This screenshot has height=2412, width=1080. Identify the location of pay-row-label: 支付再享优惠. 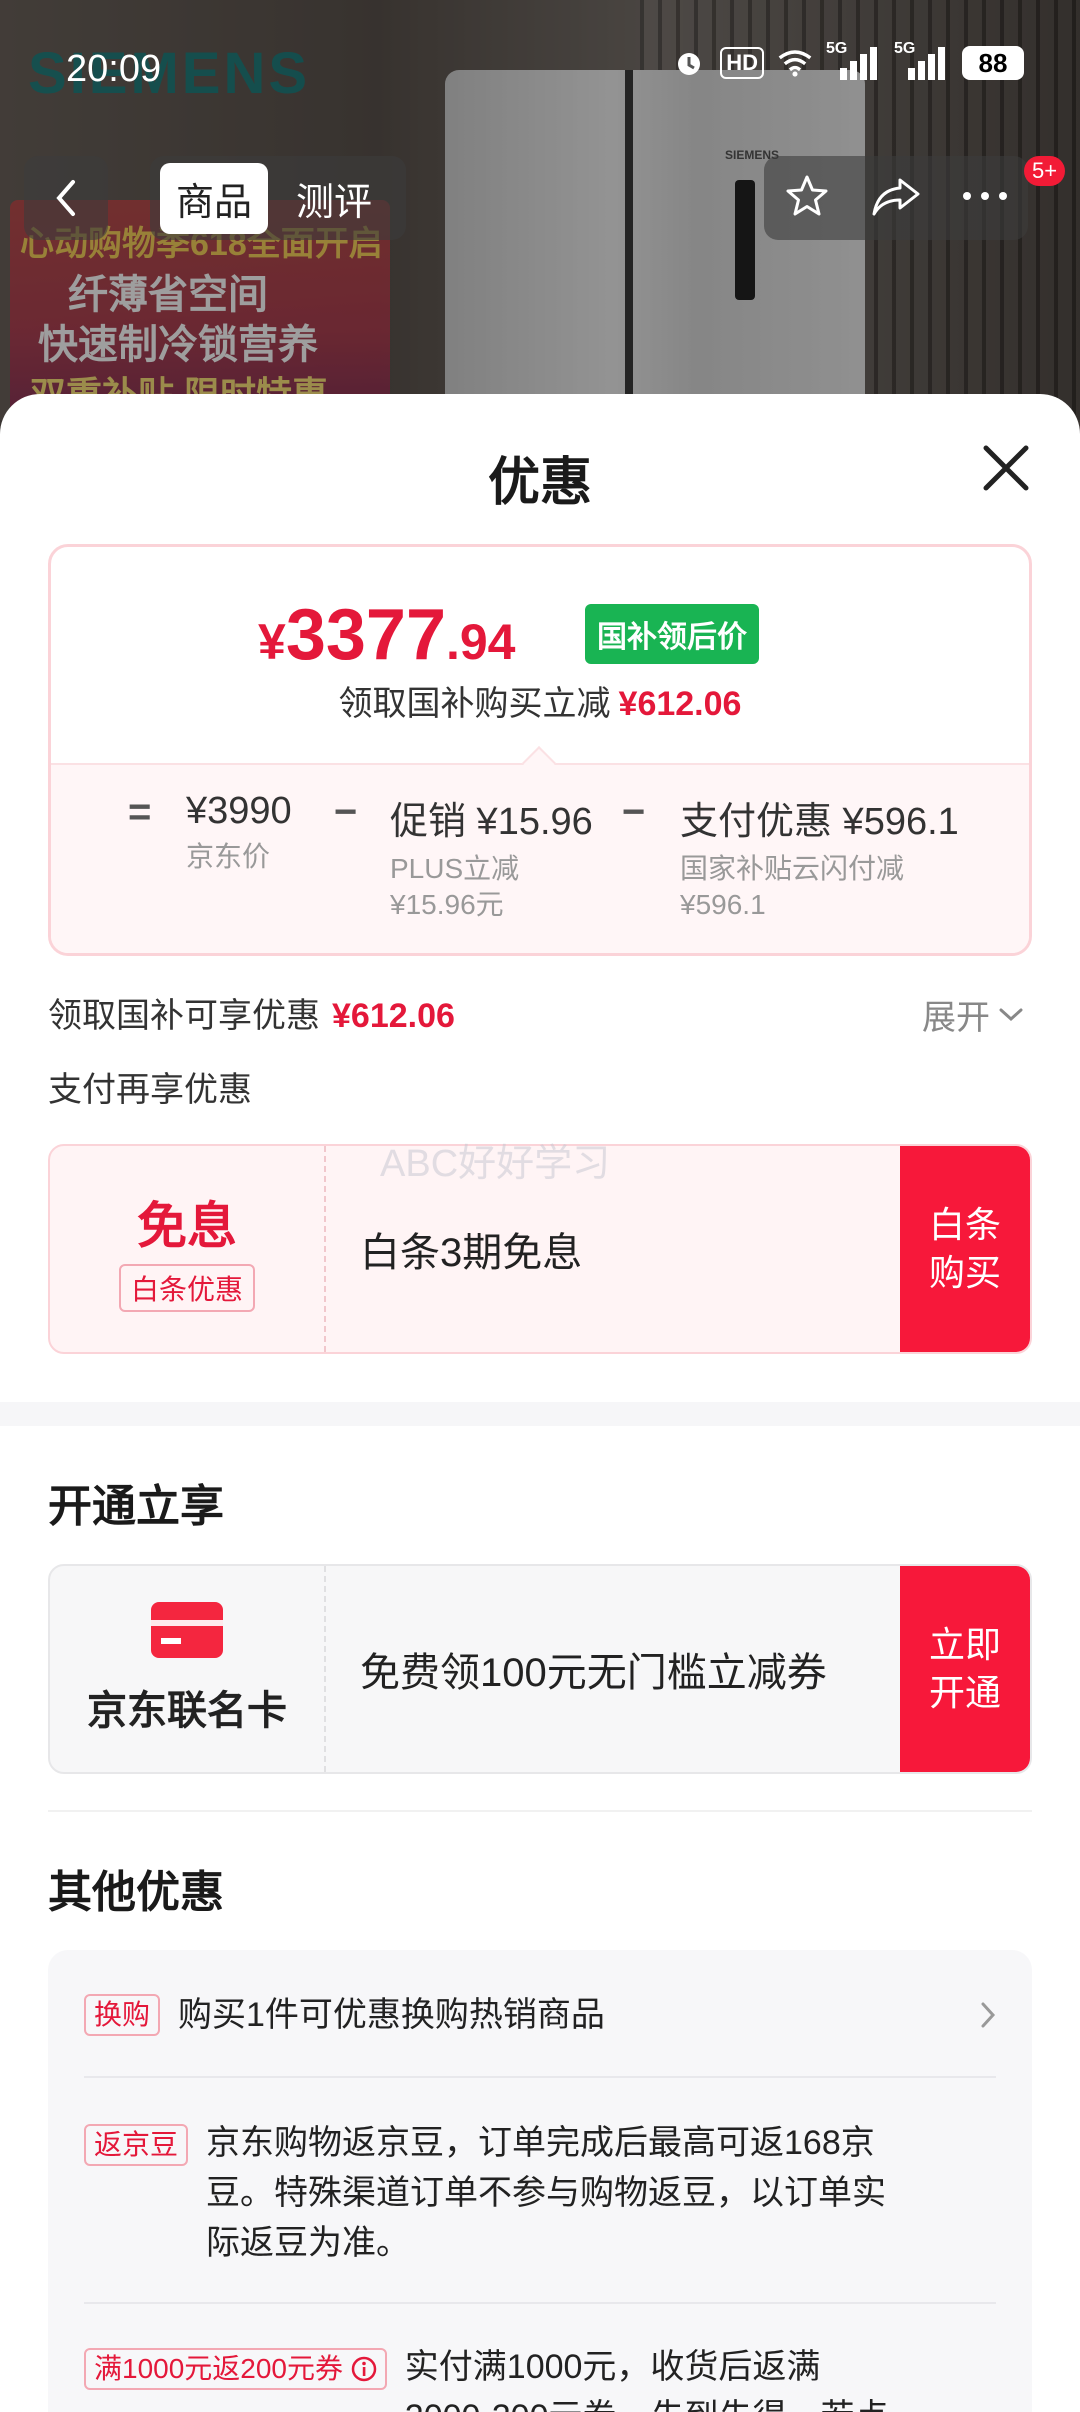
(150, 1090).